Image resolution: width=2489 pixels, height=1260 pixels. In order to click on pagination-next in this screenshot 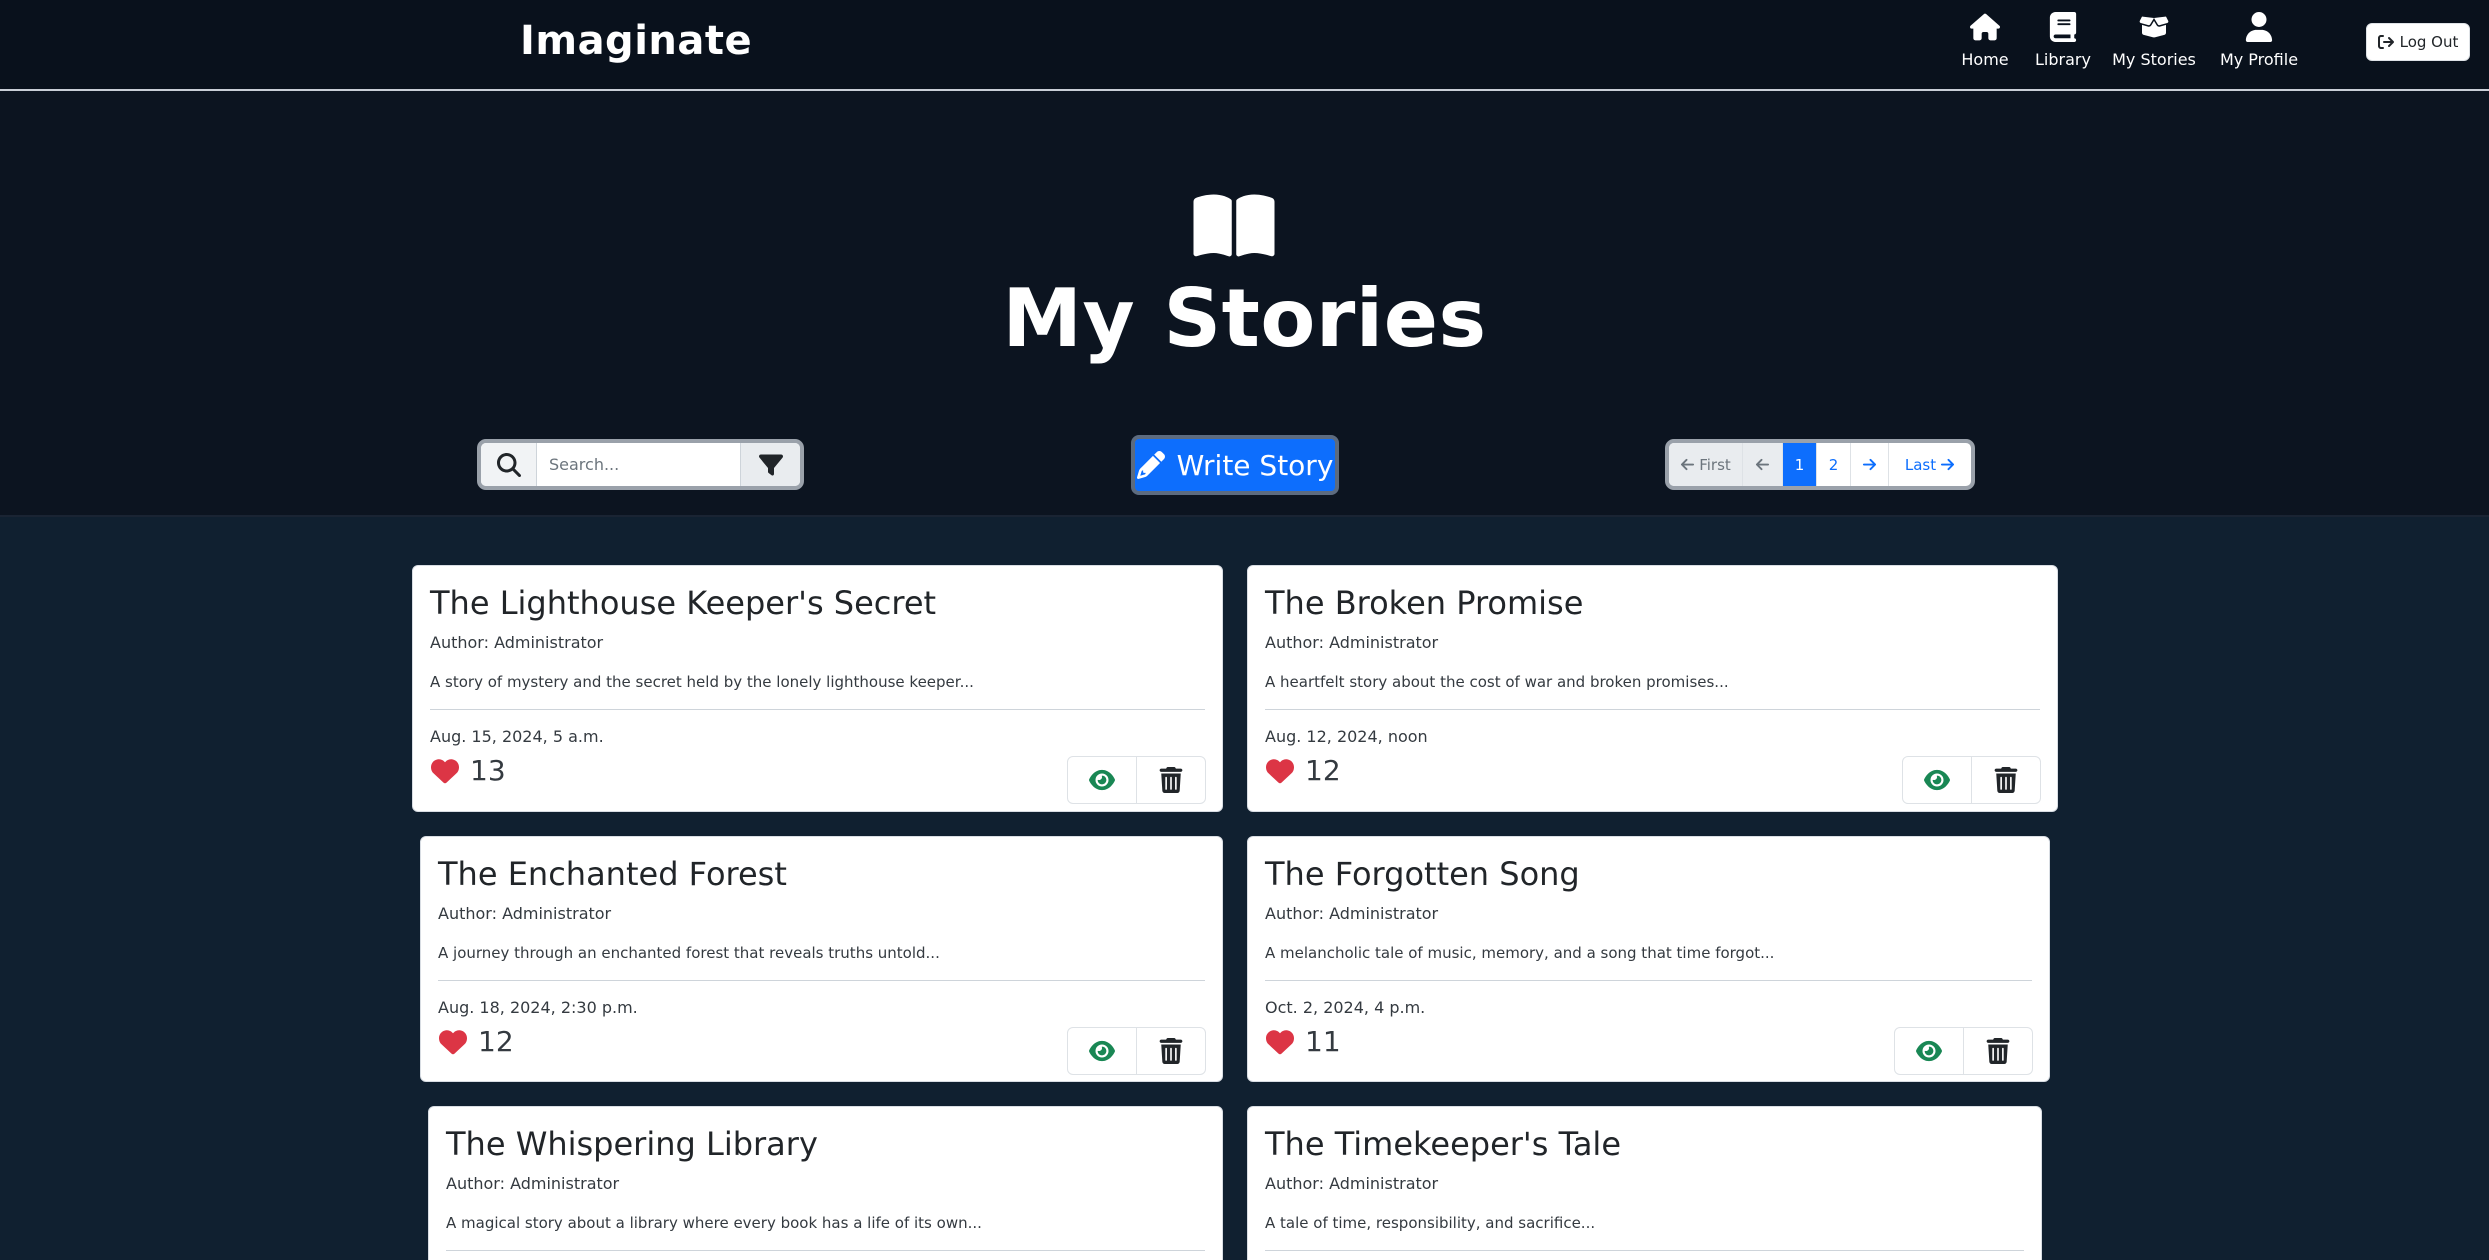, I will do `click(1870, 464)`.